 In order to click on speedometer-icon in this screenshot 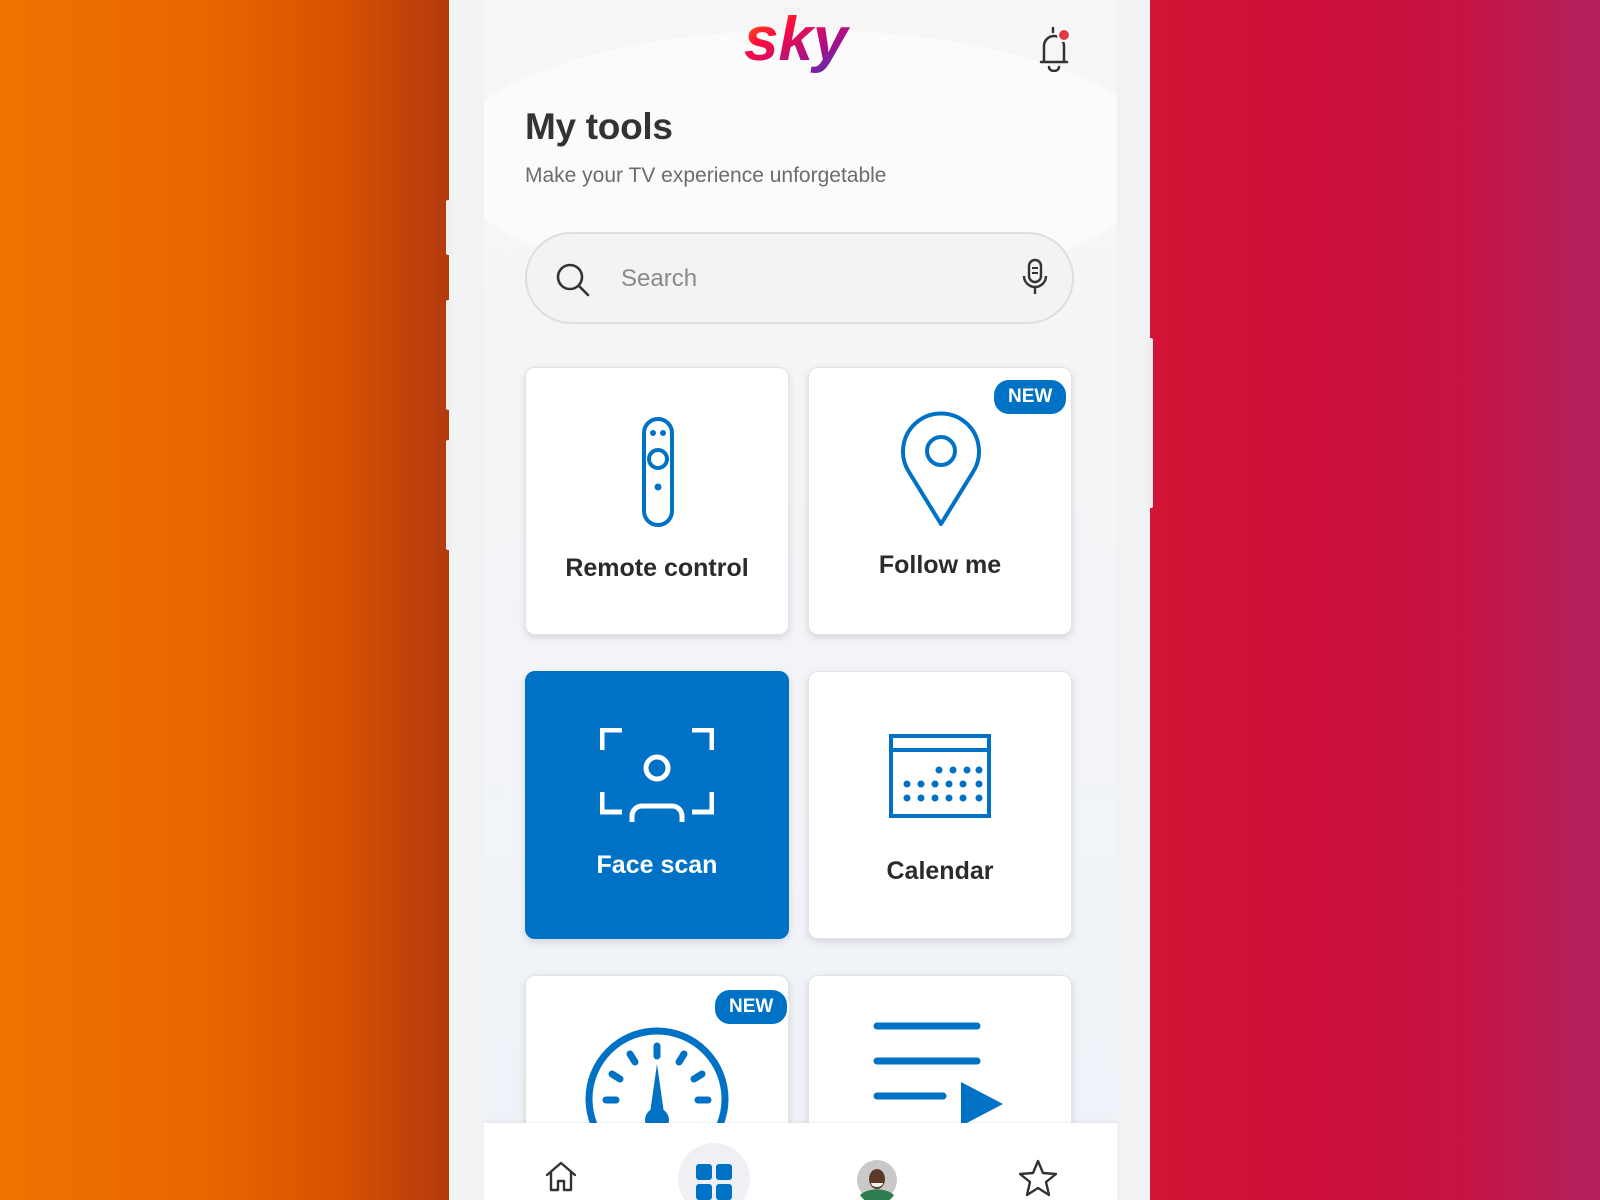, I will do `click(657, 1080)`.